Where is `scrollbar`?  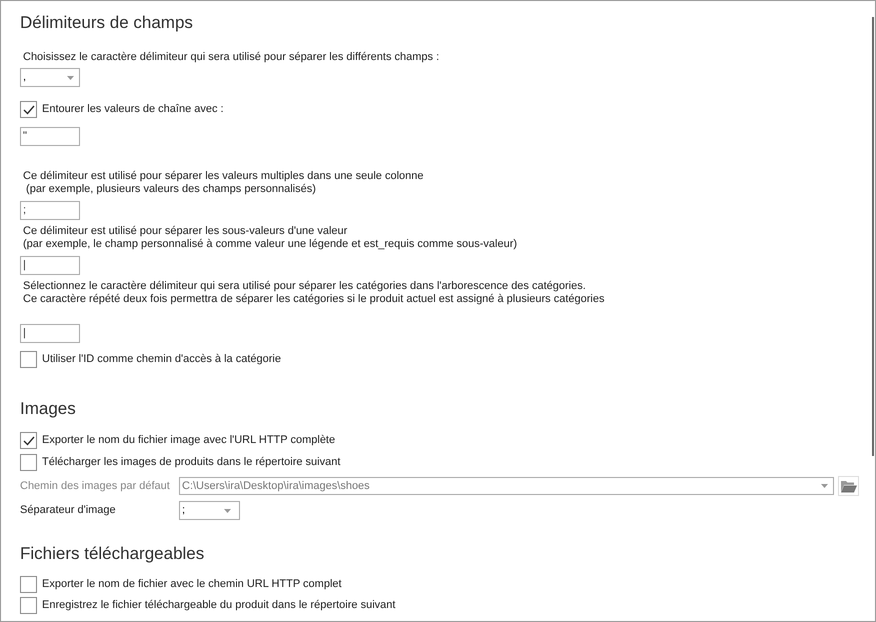
scrollbar is located at coordinates (873, 236).